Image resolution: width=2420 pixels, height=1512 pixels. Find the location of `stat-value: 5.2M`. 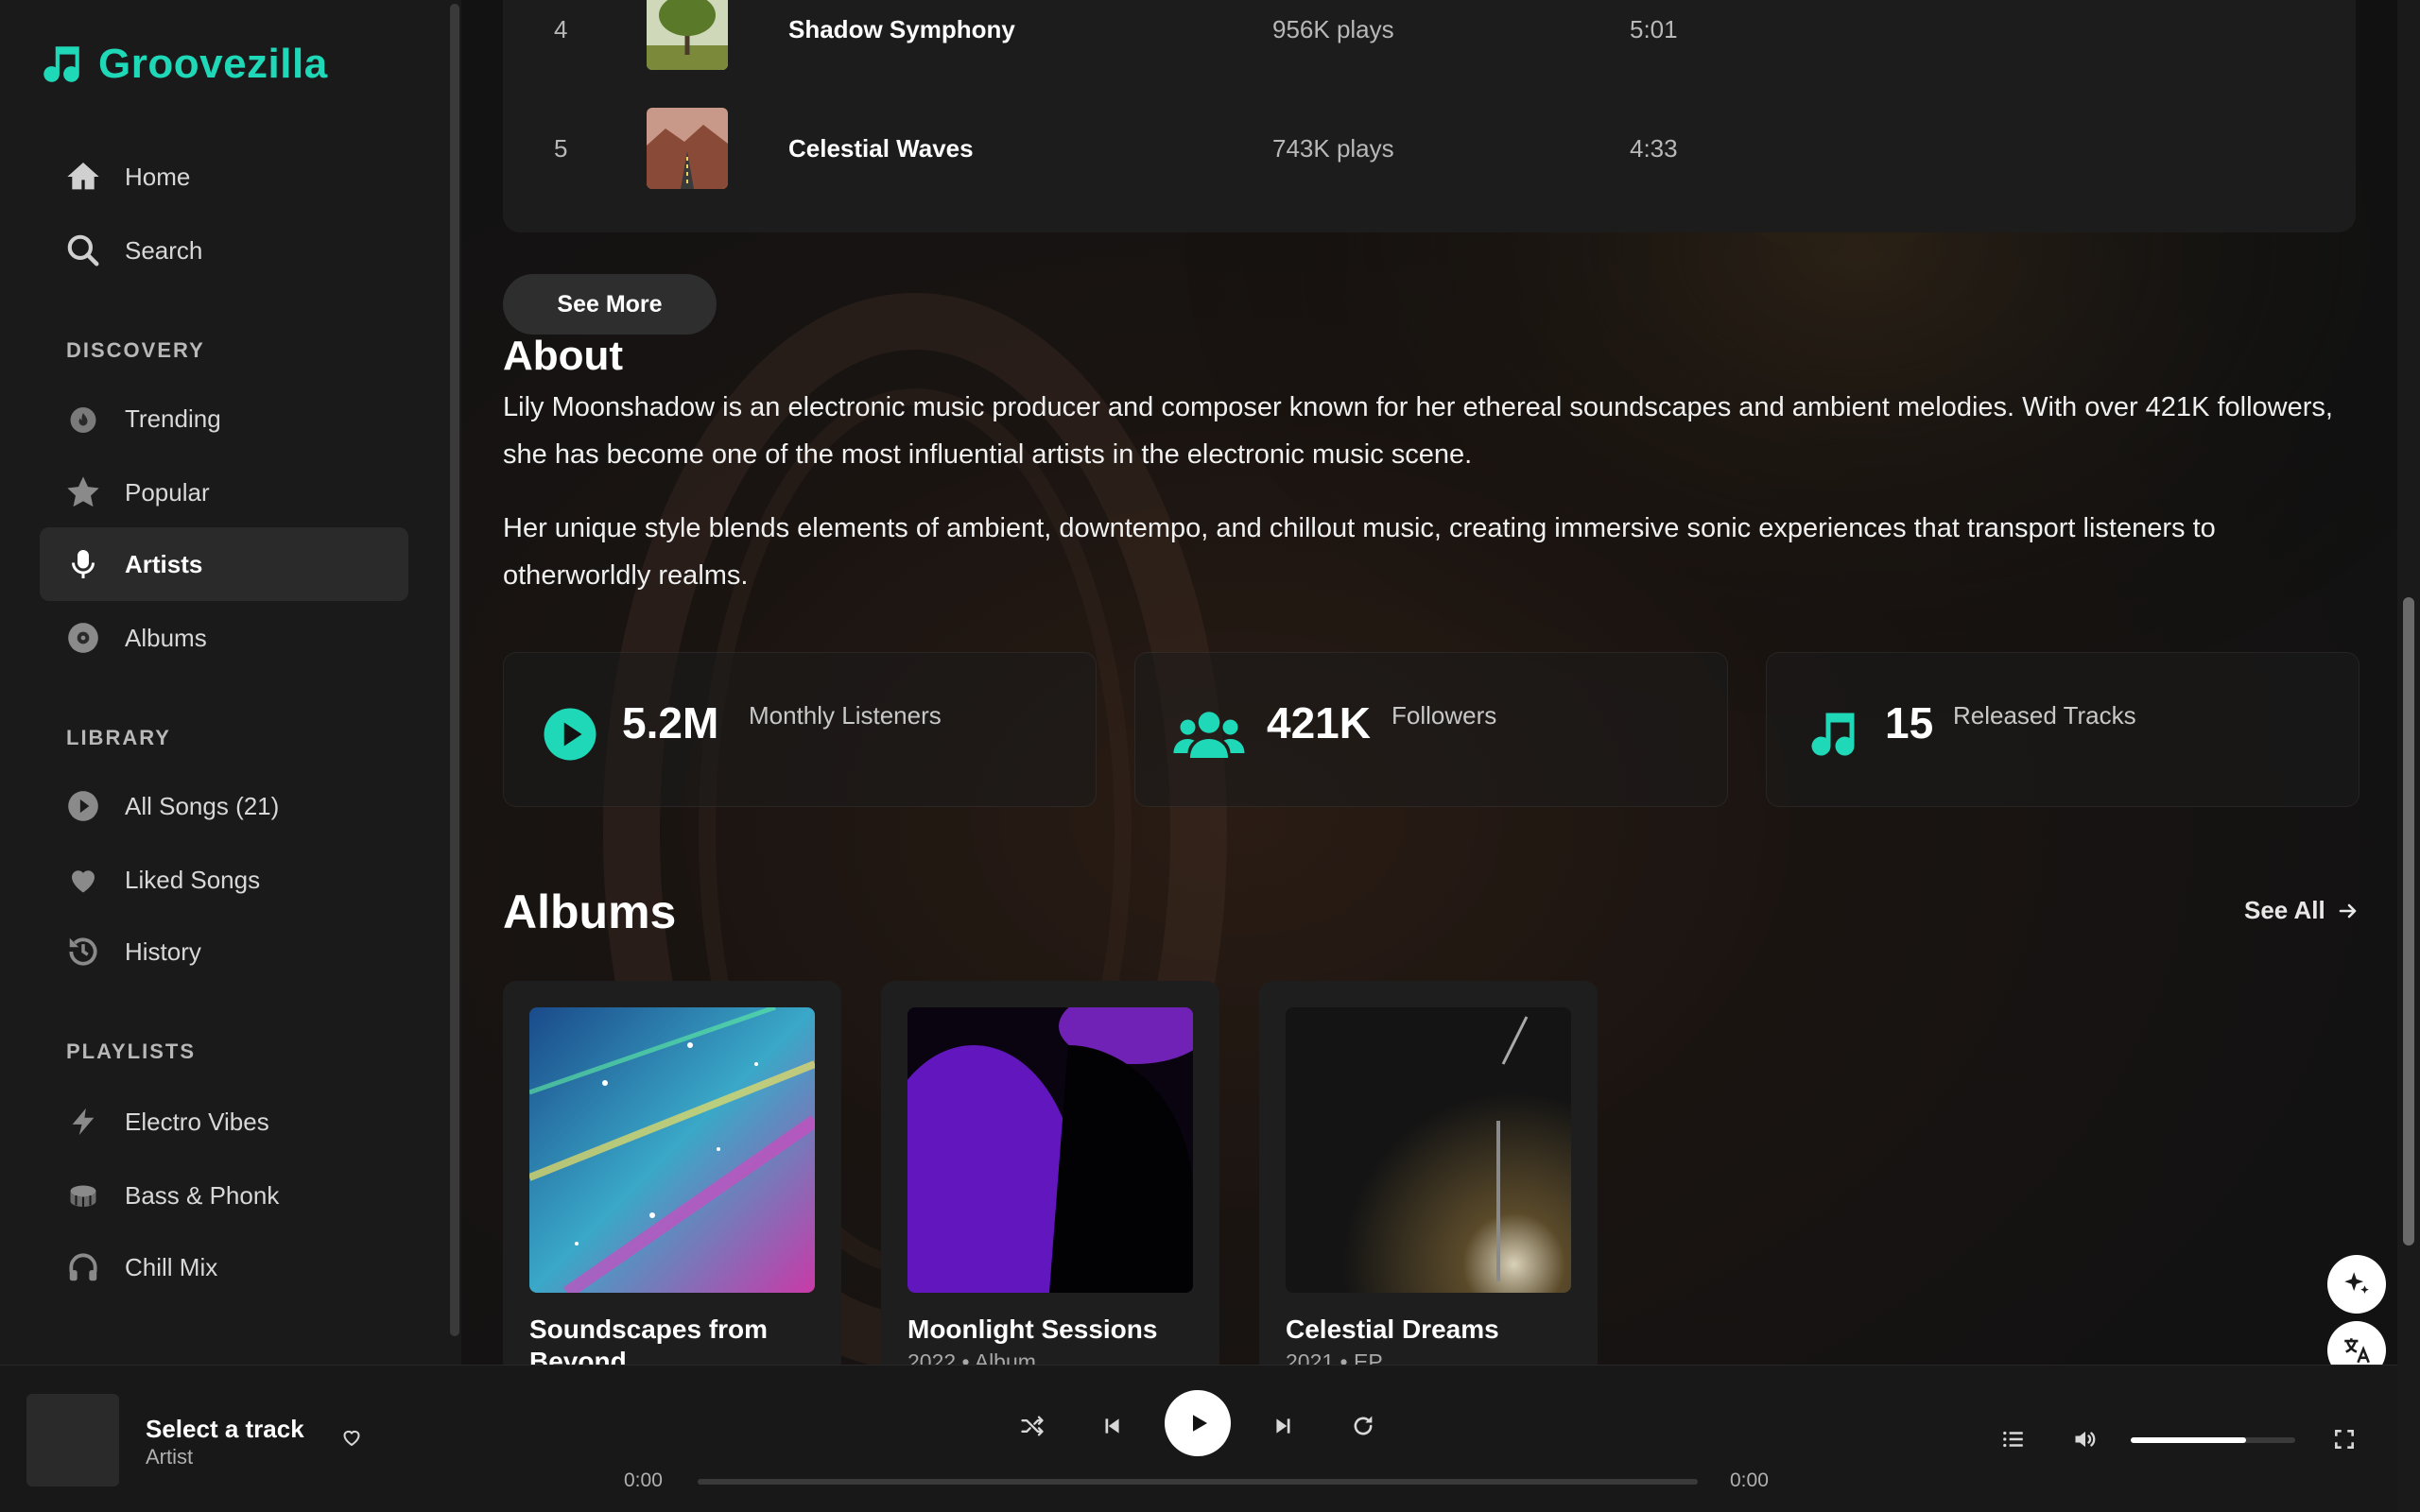

stat-value: 5.2M is located at coordinates (671, 722).